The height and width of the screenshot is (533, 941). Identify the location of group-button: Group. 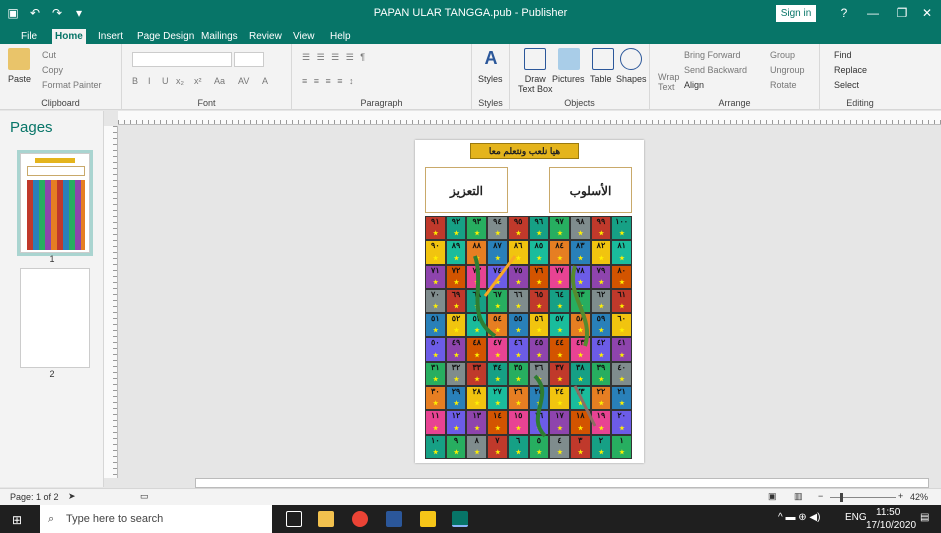
(782, 55).